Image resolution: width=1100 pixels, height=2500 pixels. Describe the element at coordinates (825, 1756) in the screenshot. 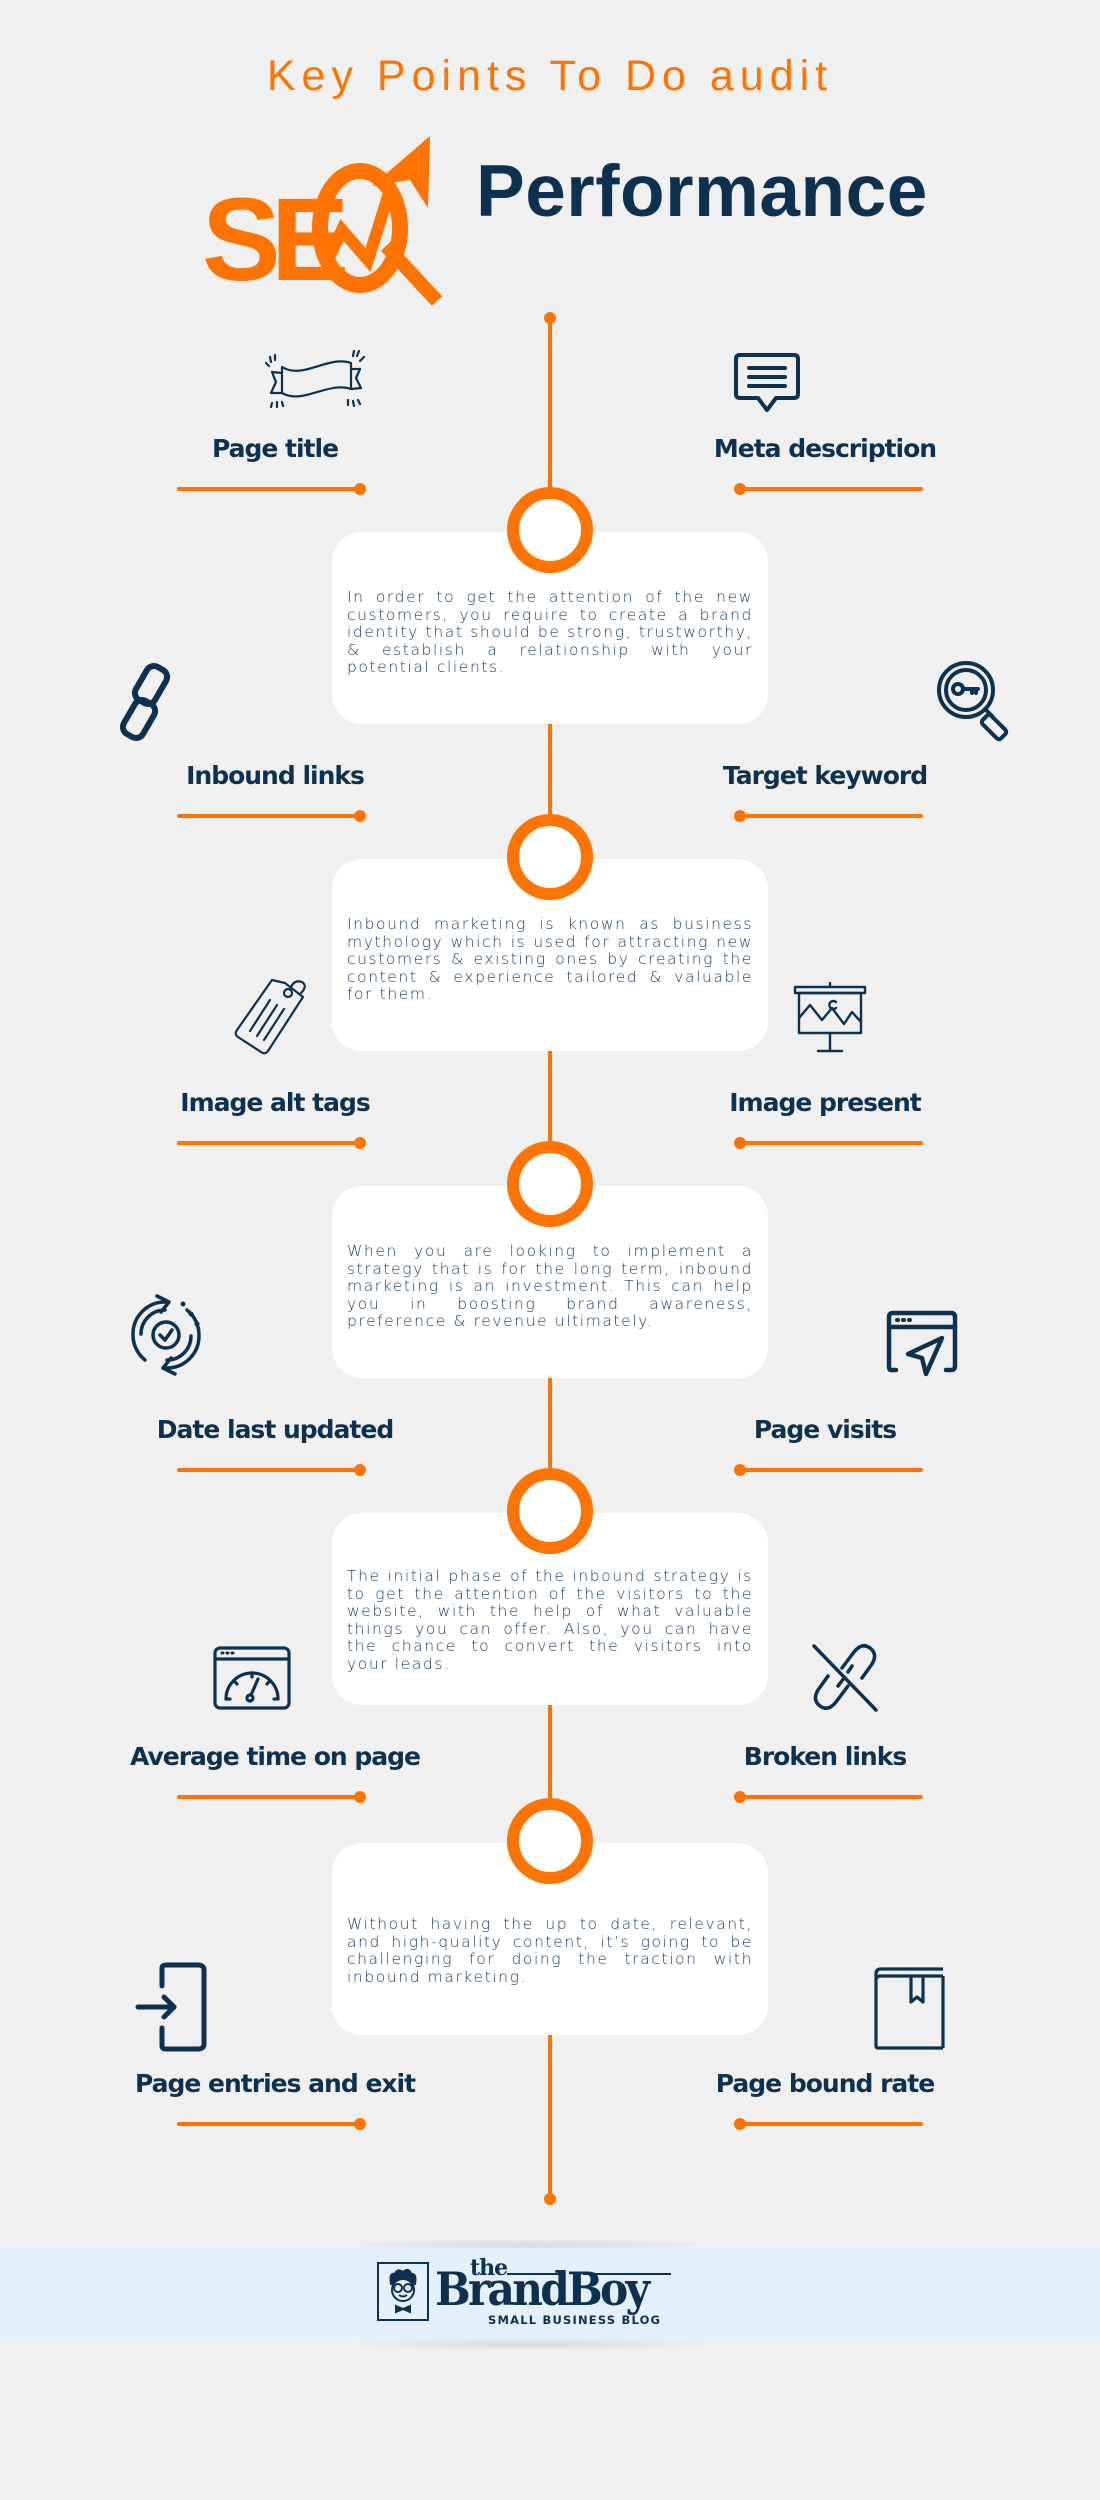

I see `metric-label-broken-links: Broken links` at that location.